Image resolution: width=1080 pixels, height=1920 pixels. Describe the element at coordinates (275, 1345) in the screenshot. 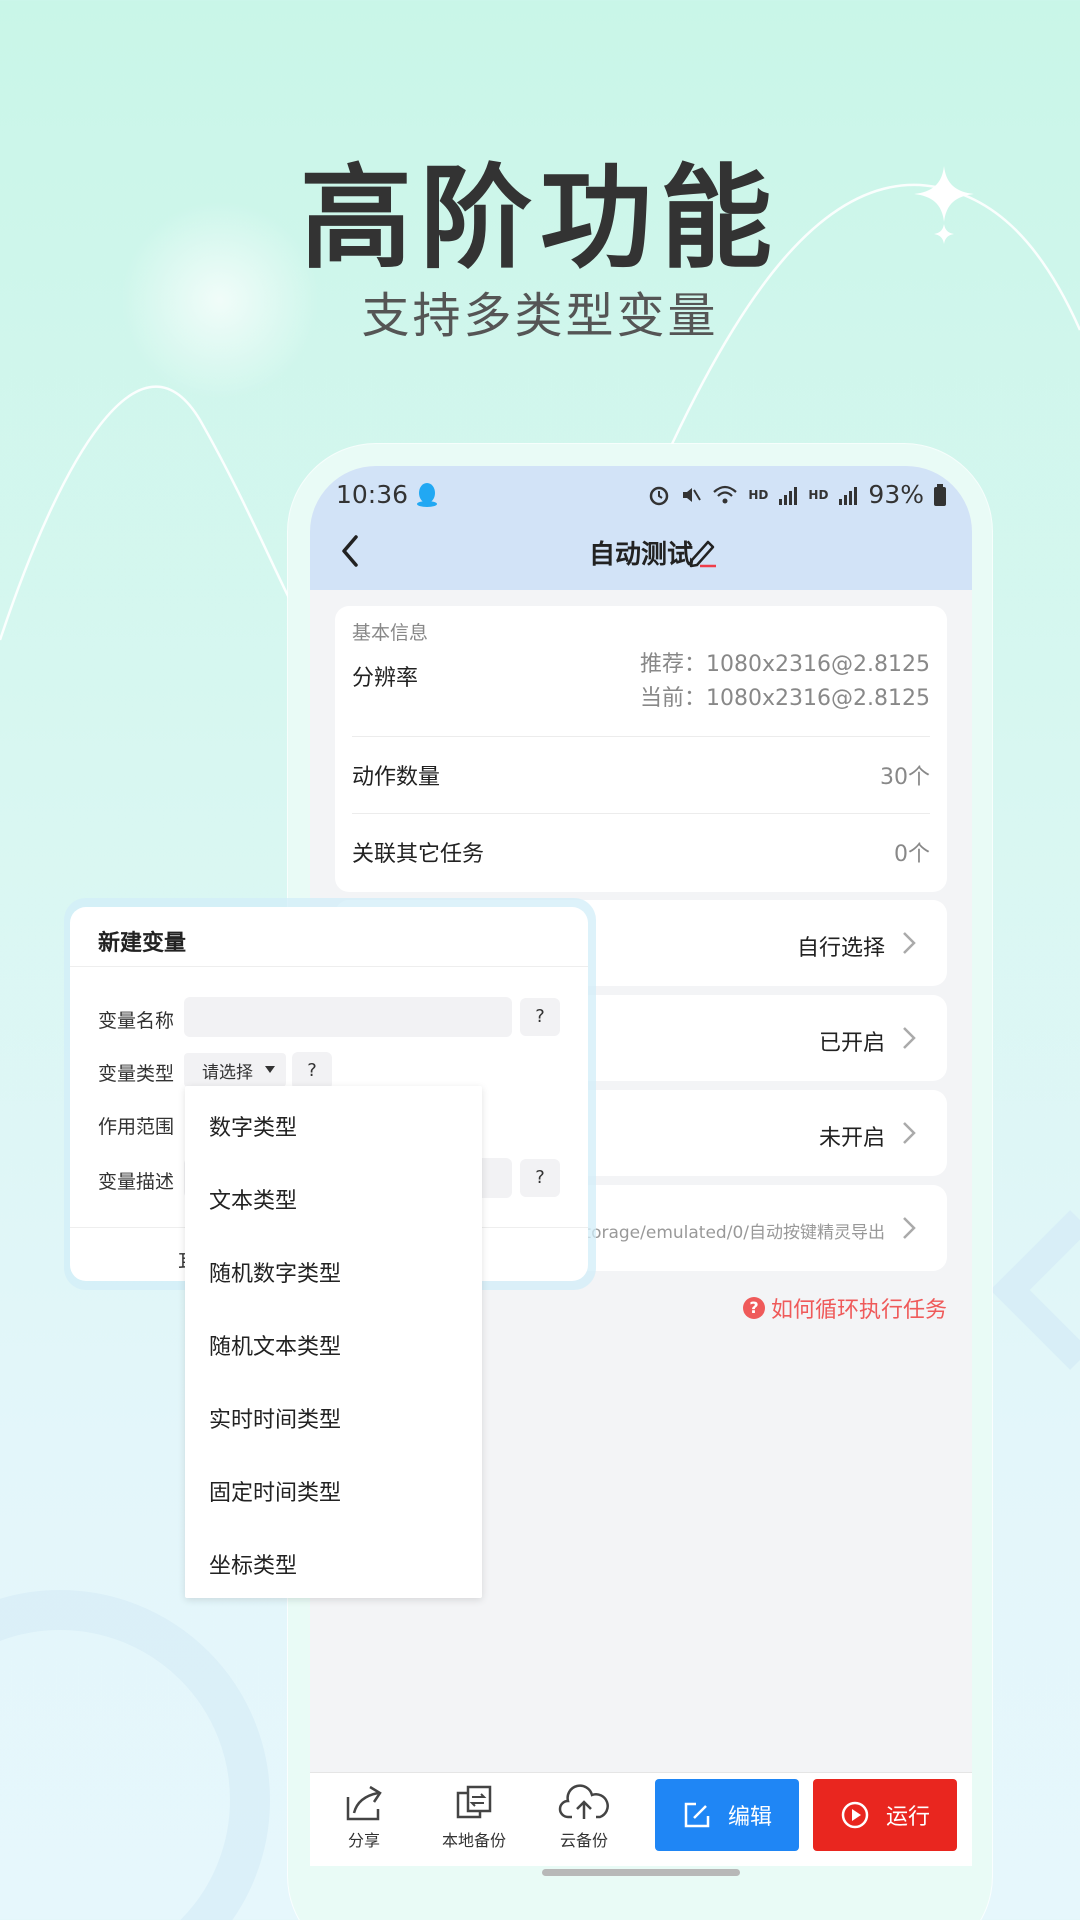

I see `dropdown-option: 随机文本类型` at that location.